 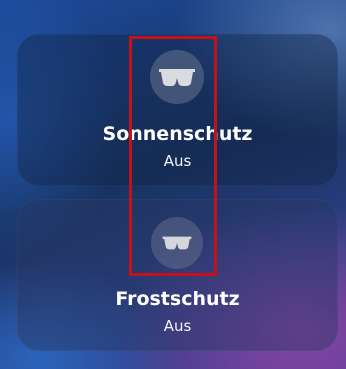 I want to click on tile-title: Sonnenschutz, so click(x=177, y=134).